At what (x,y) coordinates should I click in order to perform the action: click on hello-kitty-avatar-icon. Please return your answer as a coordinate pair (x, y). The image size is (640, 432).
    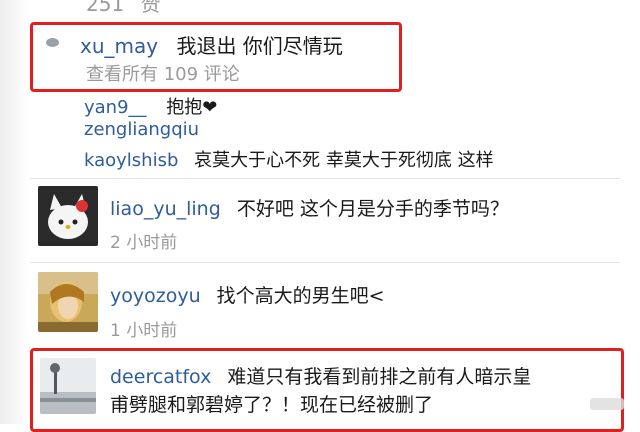
    Looking at the image, I should click on (68, 216).